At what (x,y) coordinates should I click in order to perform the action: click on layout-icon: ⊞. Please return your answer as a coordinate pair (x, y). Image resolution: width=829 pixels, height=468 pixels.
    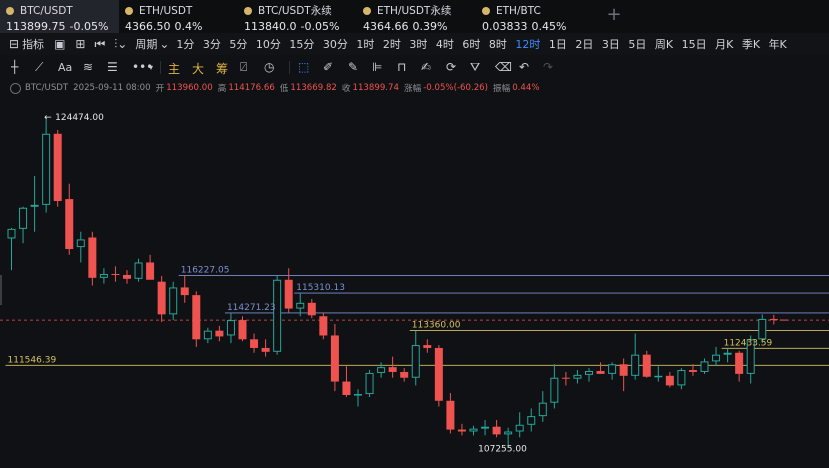
    Looking at the image, I should click on (80, 44).